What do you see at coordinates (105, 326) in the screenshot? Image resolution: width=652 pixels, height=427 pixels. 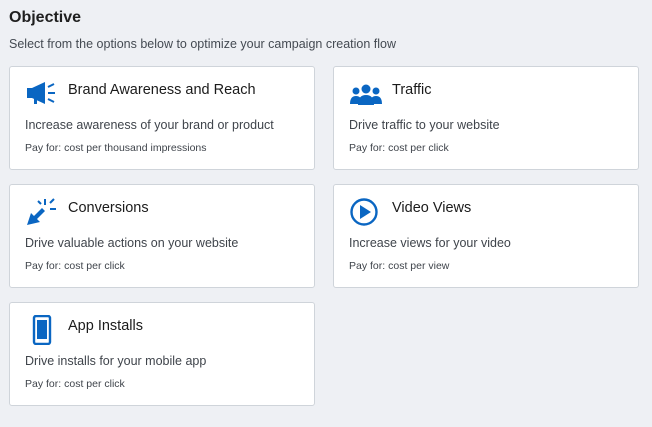 I see `objective-title-label: App Installs` at bounding box center [105, 326].